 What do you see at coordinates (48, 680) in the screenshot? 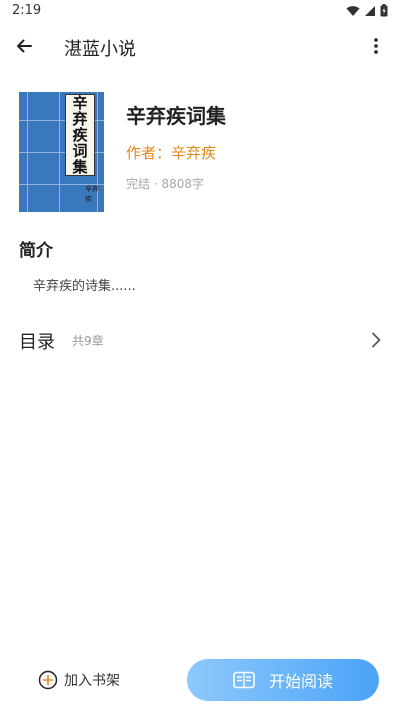
I see `plus-circle-icon` at bounding box center [48, 680].